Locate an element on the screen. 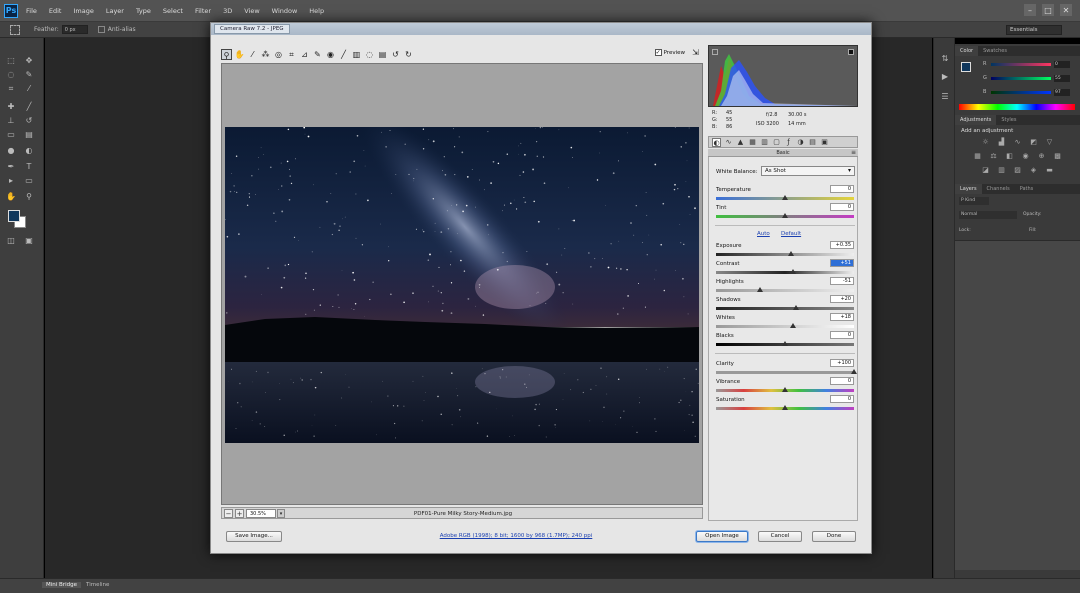 This screenshot has height=593, width=1080. color-sampler-tool-icon: ⁂ is located at coordinates (265, 54).